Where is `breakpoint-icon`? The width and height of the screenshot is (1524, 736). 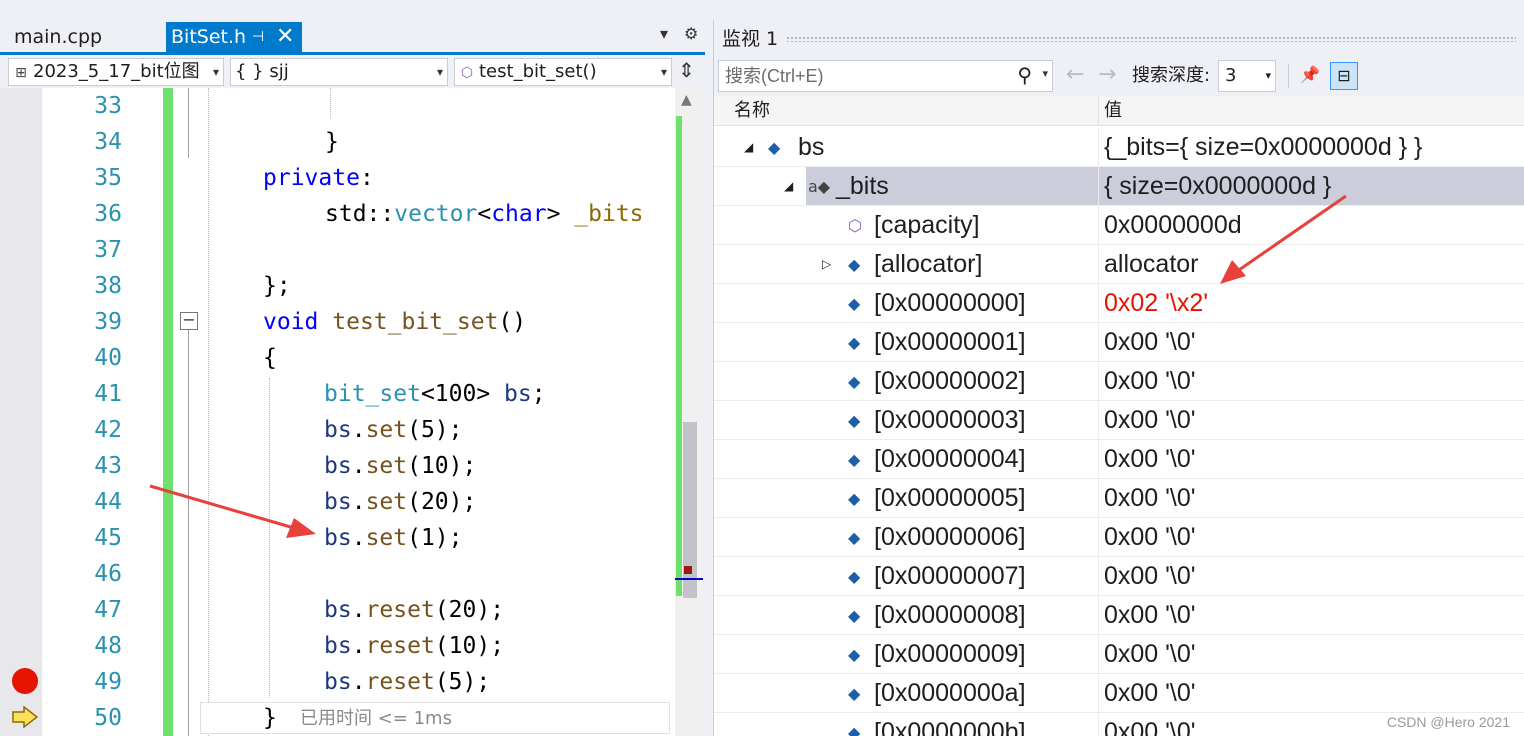 breakpoint-icon is located at coordinates (25, 681).